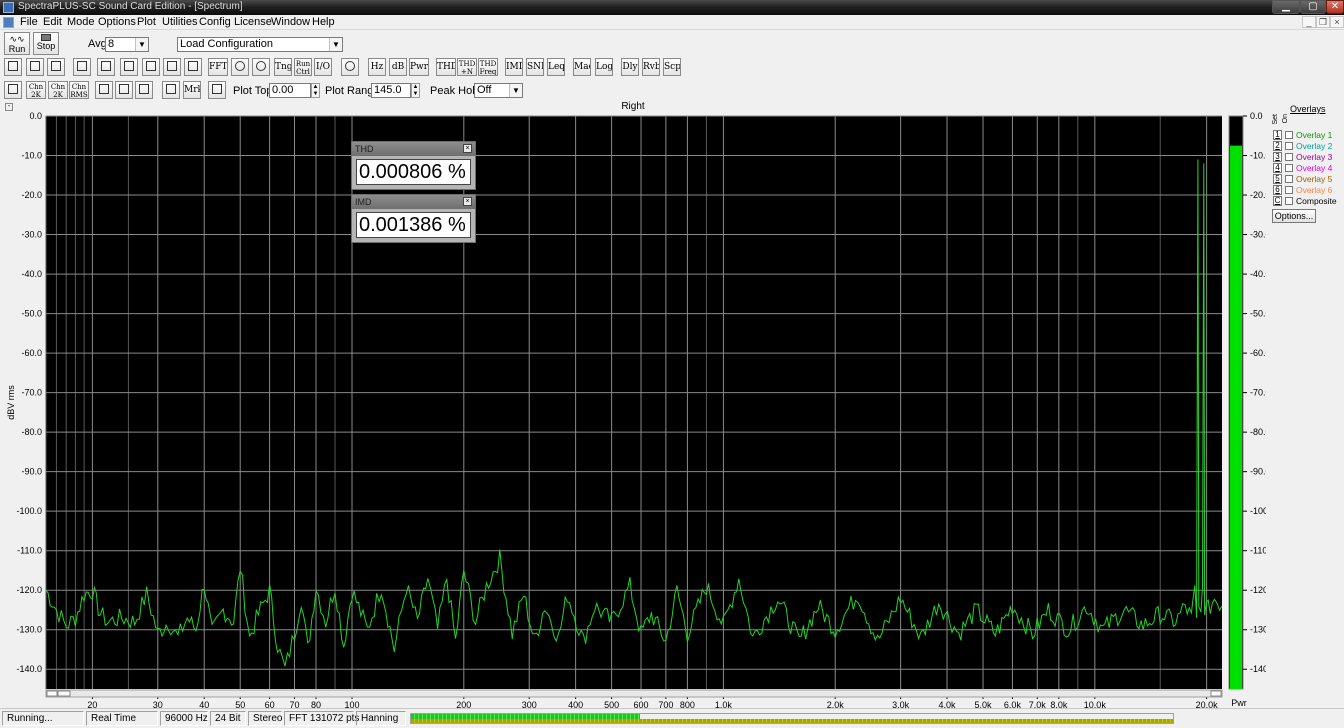  I want to click on save-button, so click(56, 67).